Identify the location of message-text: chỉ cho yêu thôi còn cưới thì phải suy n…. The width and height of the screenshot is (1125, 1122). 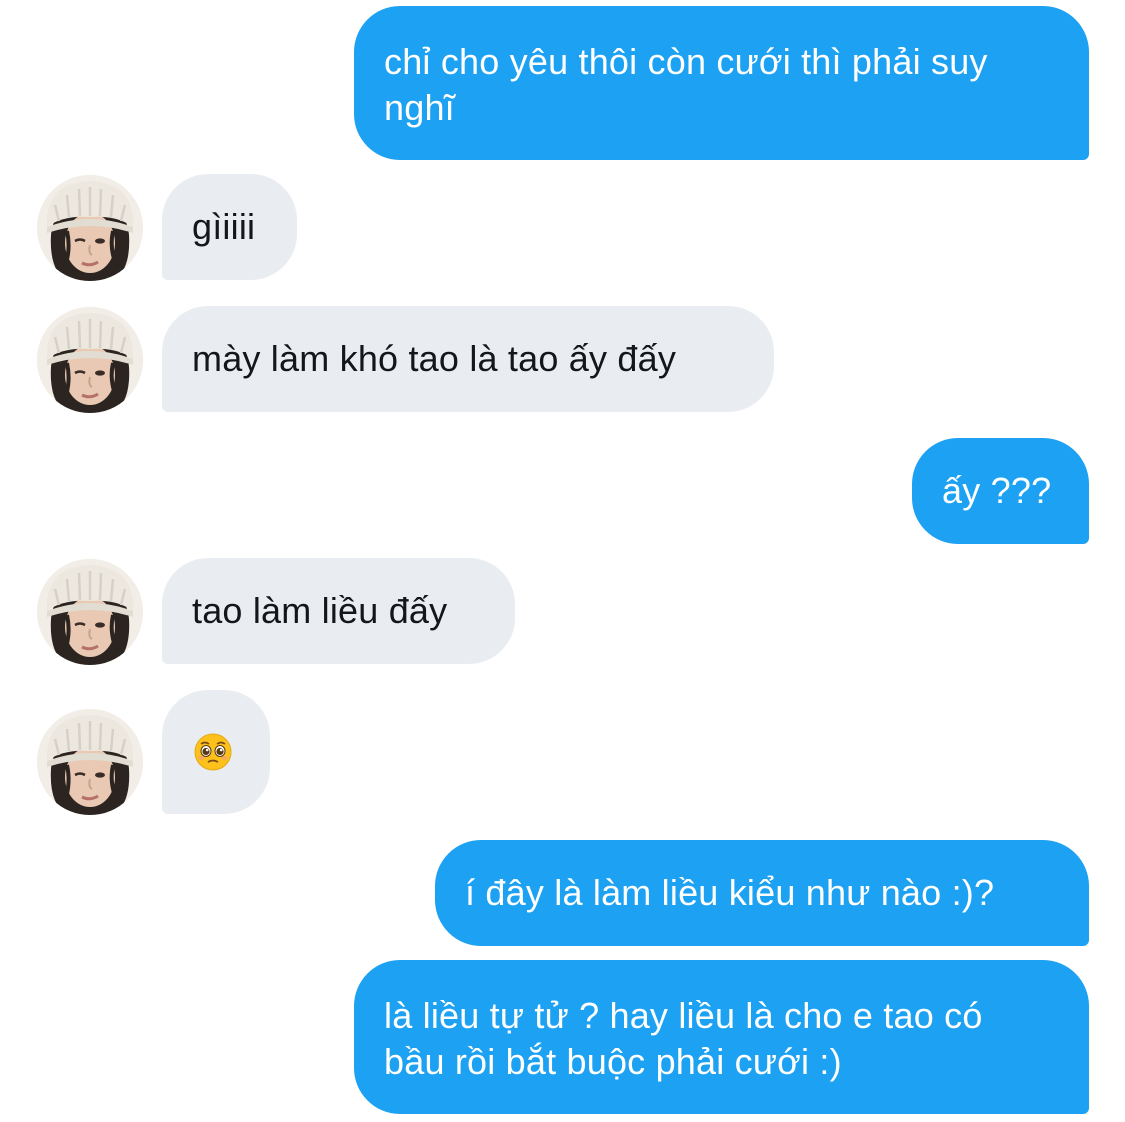
(691, 84).